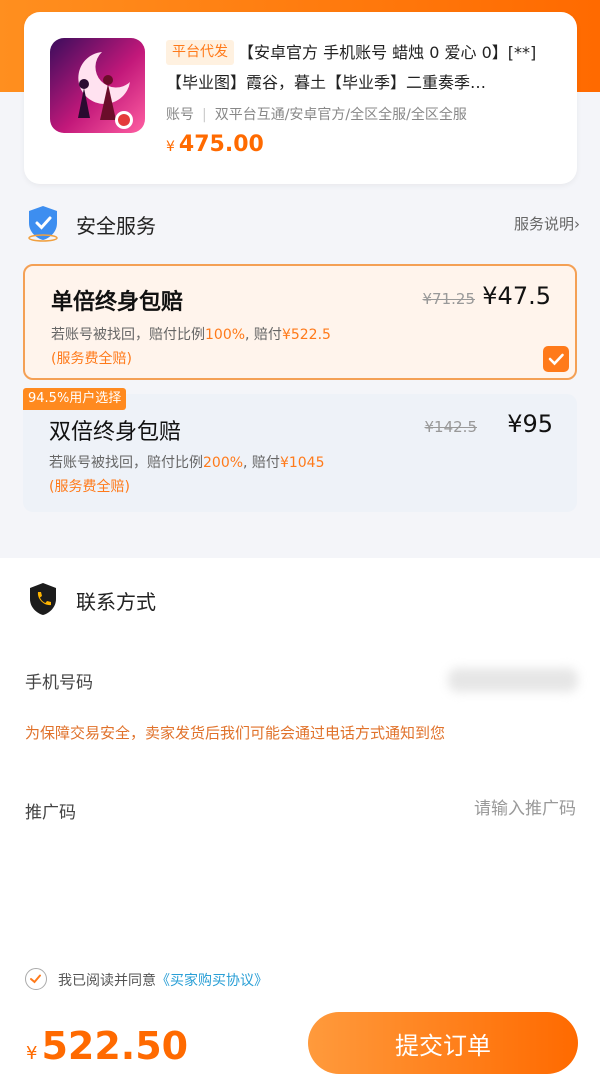  Describe the element at coordinates (340, 115) in the screenshot. I see `product-detail: 双平台互通/安卓官方/全区全服/全区全服` at that location.